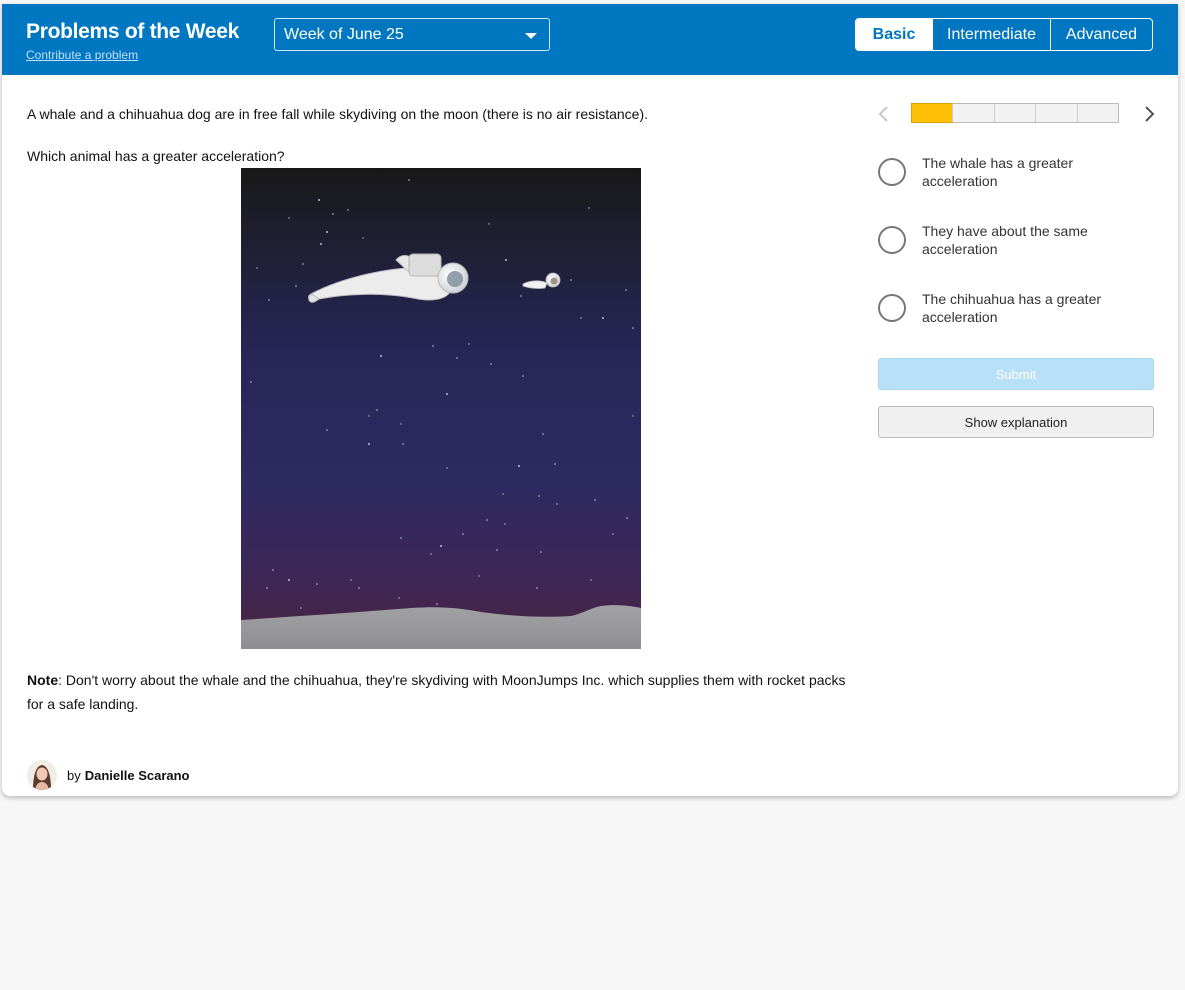 Image resolution: width=1185 pixels, height=990 pixels. What do you see at coordinates (531, 36) in the screenshot?
I see `chevron-down-icon` at bounding box center [531, 36].